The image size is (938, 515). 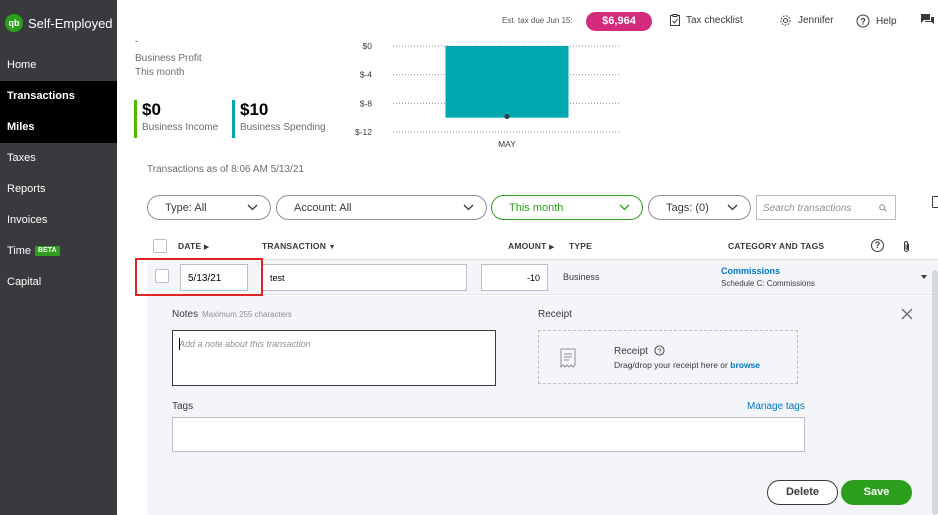 What do you see at coordinates (619, 21) in the screenshot?
I see `tax-due-amount-badge: $6,964` at bounding box center [619, 21].